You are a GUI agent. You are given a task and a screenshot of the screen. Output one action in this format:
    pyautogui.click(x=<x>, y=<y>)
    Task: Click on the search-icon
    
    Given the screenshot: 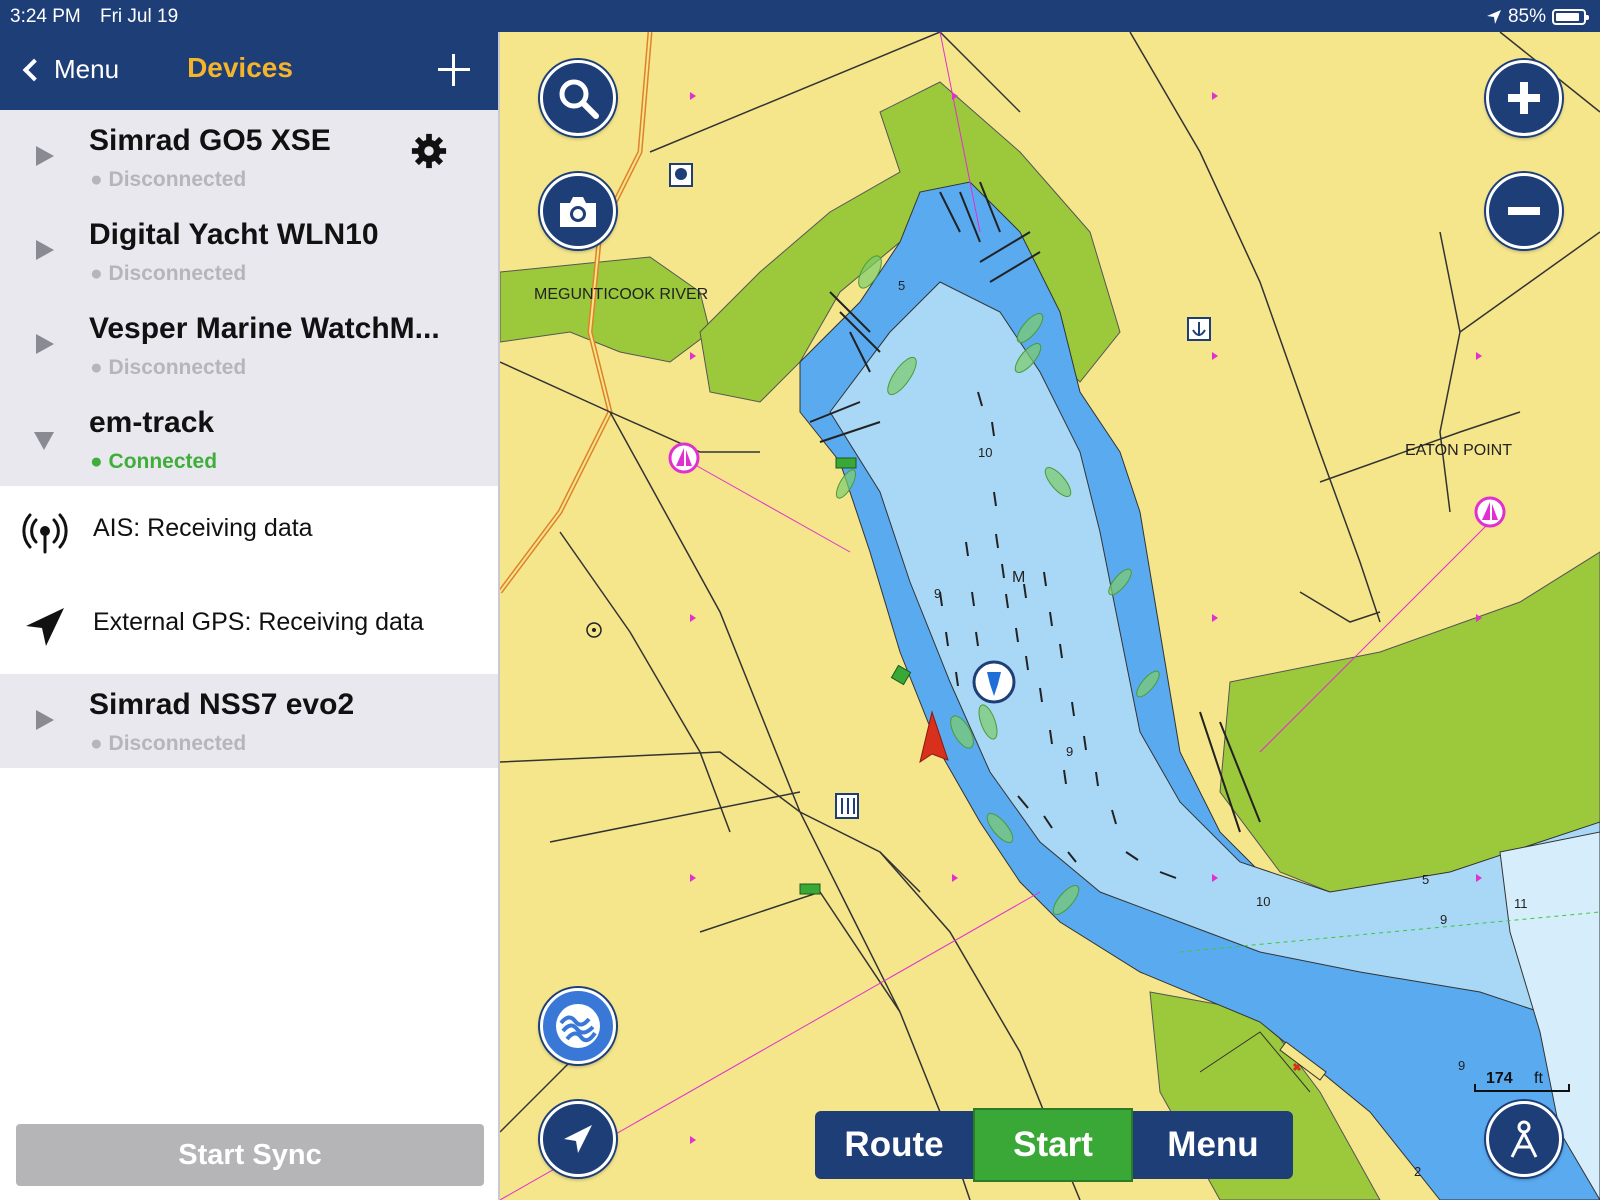 What is the action you would take?
    pyautogui.click(x=579, y=99)
    